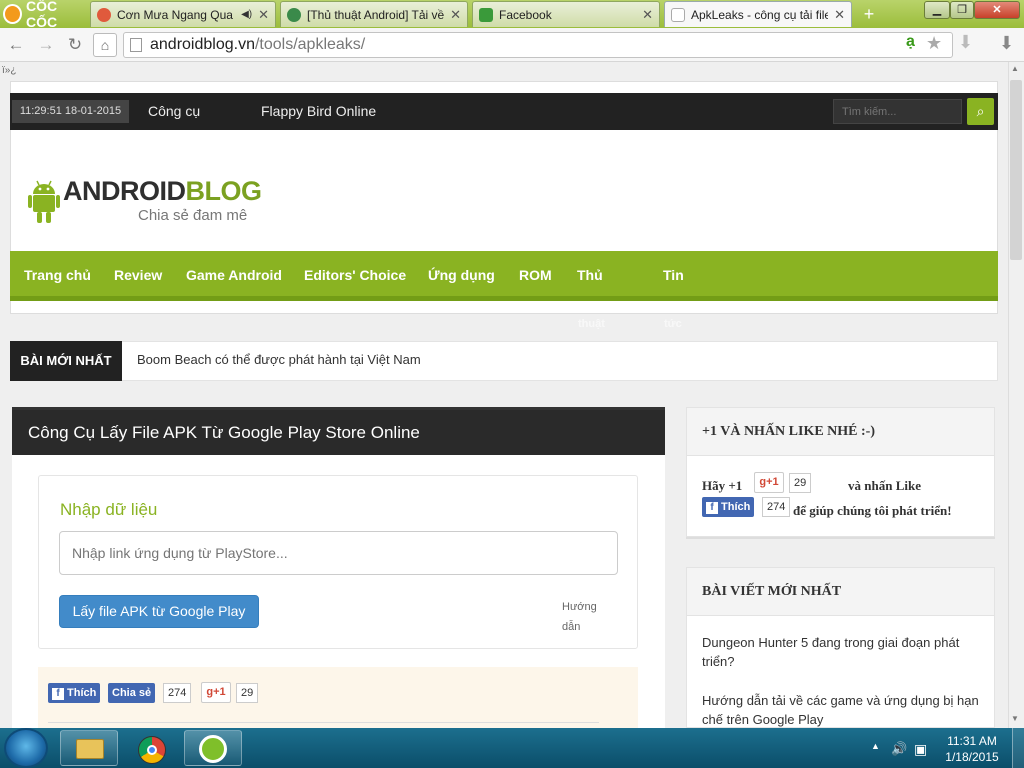 The width and height of the screenshot is (1024, 768). Describe the element at coordinates (538, 45) in the screenshot. I see `address-bar: androidblog.vn/tools/apkleaks/` at that location.